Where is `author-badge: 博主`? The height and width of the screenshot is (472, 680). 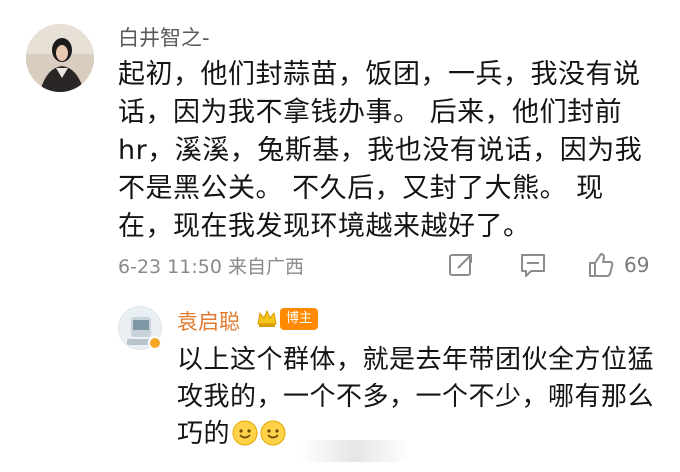 author-badge: 博主 is located at coordinates (299, 319).